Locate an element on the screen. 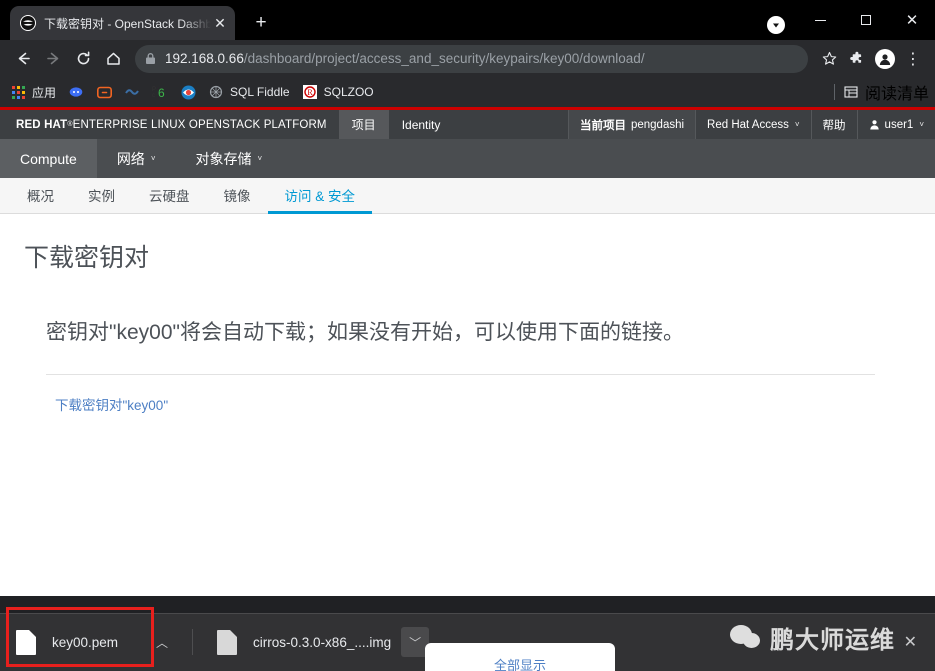 Image resolution: width=935 pixels, height=671 pixels. openstack-nav: Compute 网络 ˅ 对象存储 ˅ is located at coordinates (467, 158).